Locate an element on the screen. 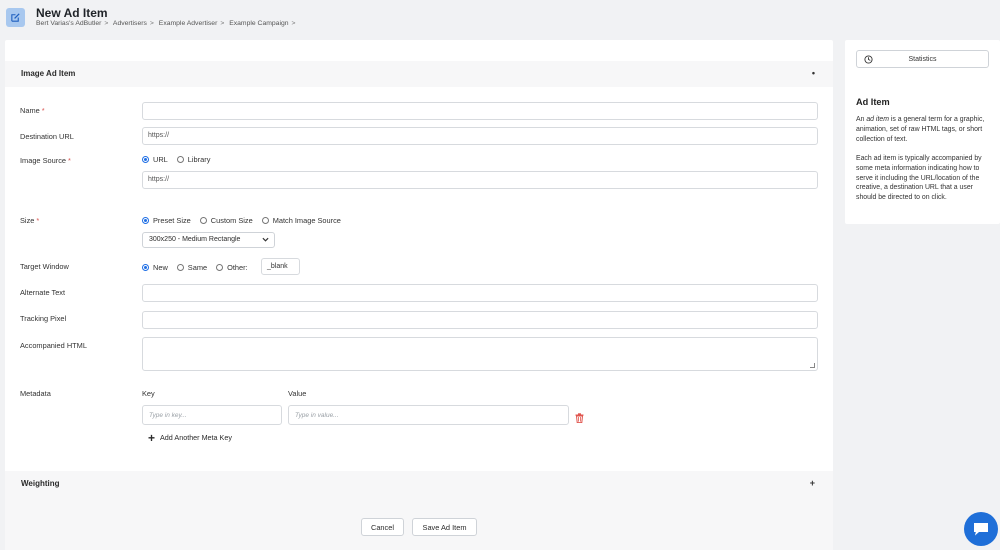 The height and width of the screenshot is (550, 1000). radio-library: Library is located at coordinates (193, 159).